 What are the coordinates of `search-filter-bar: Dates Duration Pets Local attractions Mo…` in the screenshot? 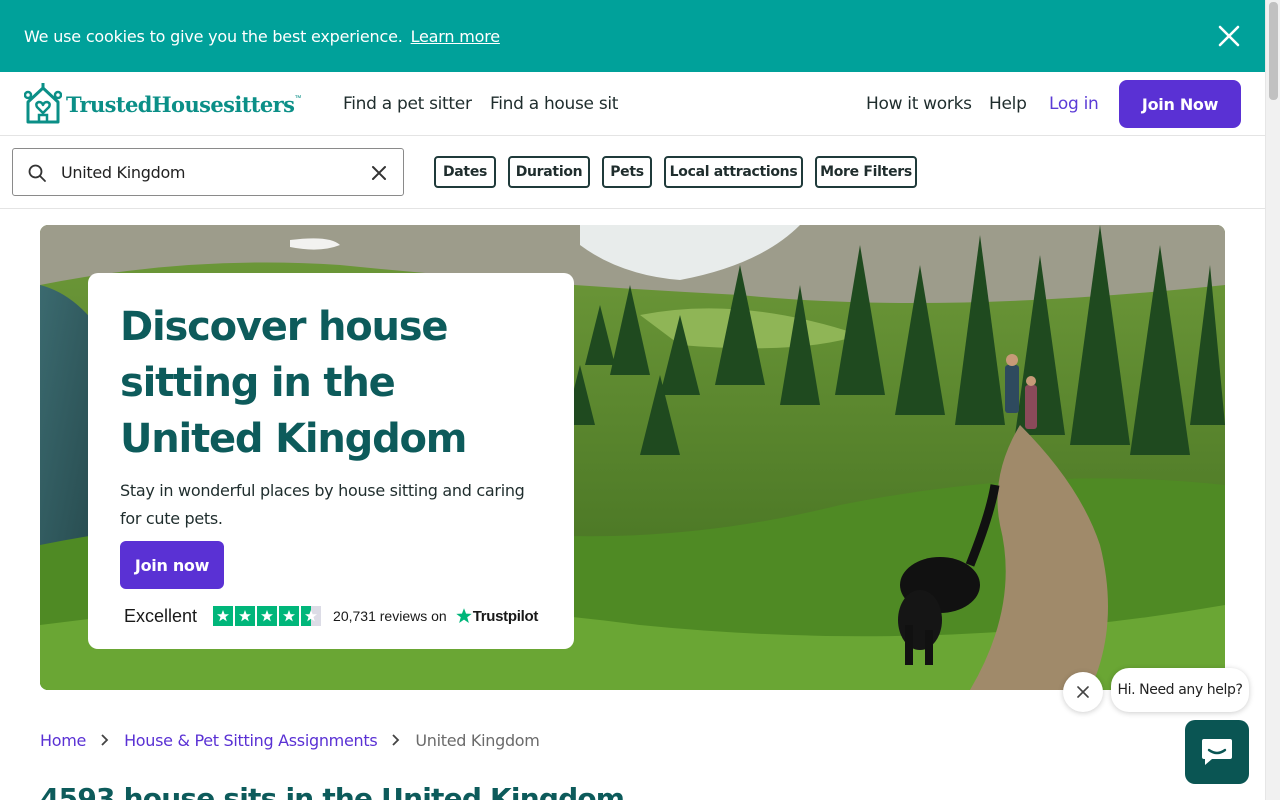 It's located at (632, 172).